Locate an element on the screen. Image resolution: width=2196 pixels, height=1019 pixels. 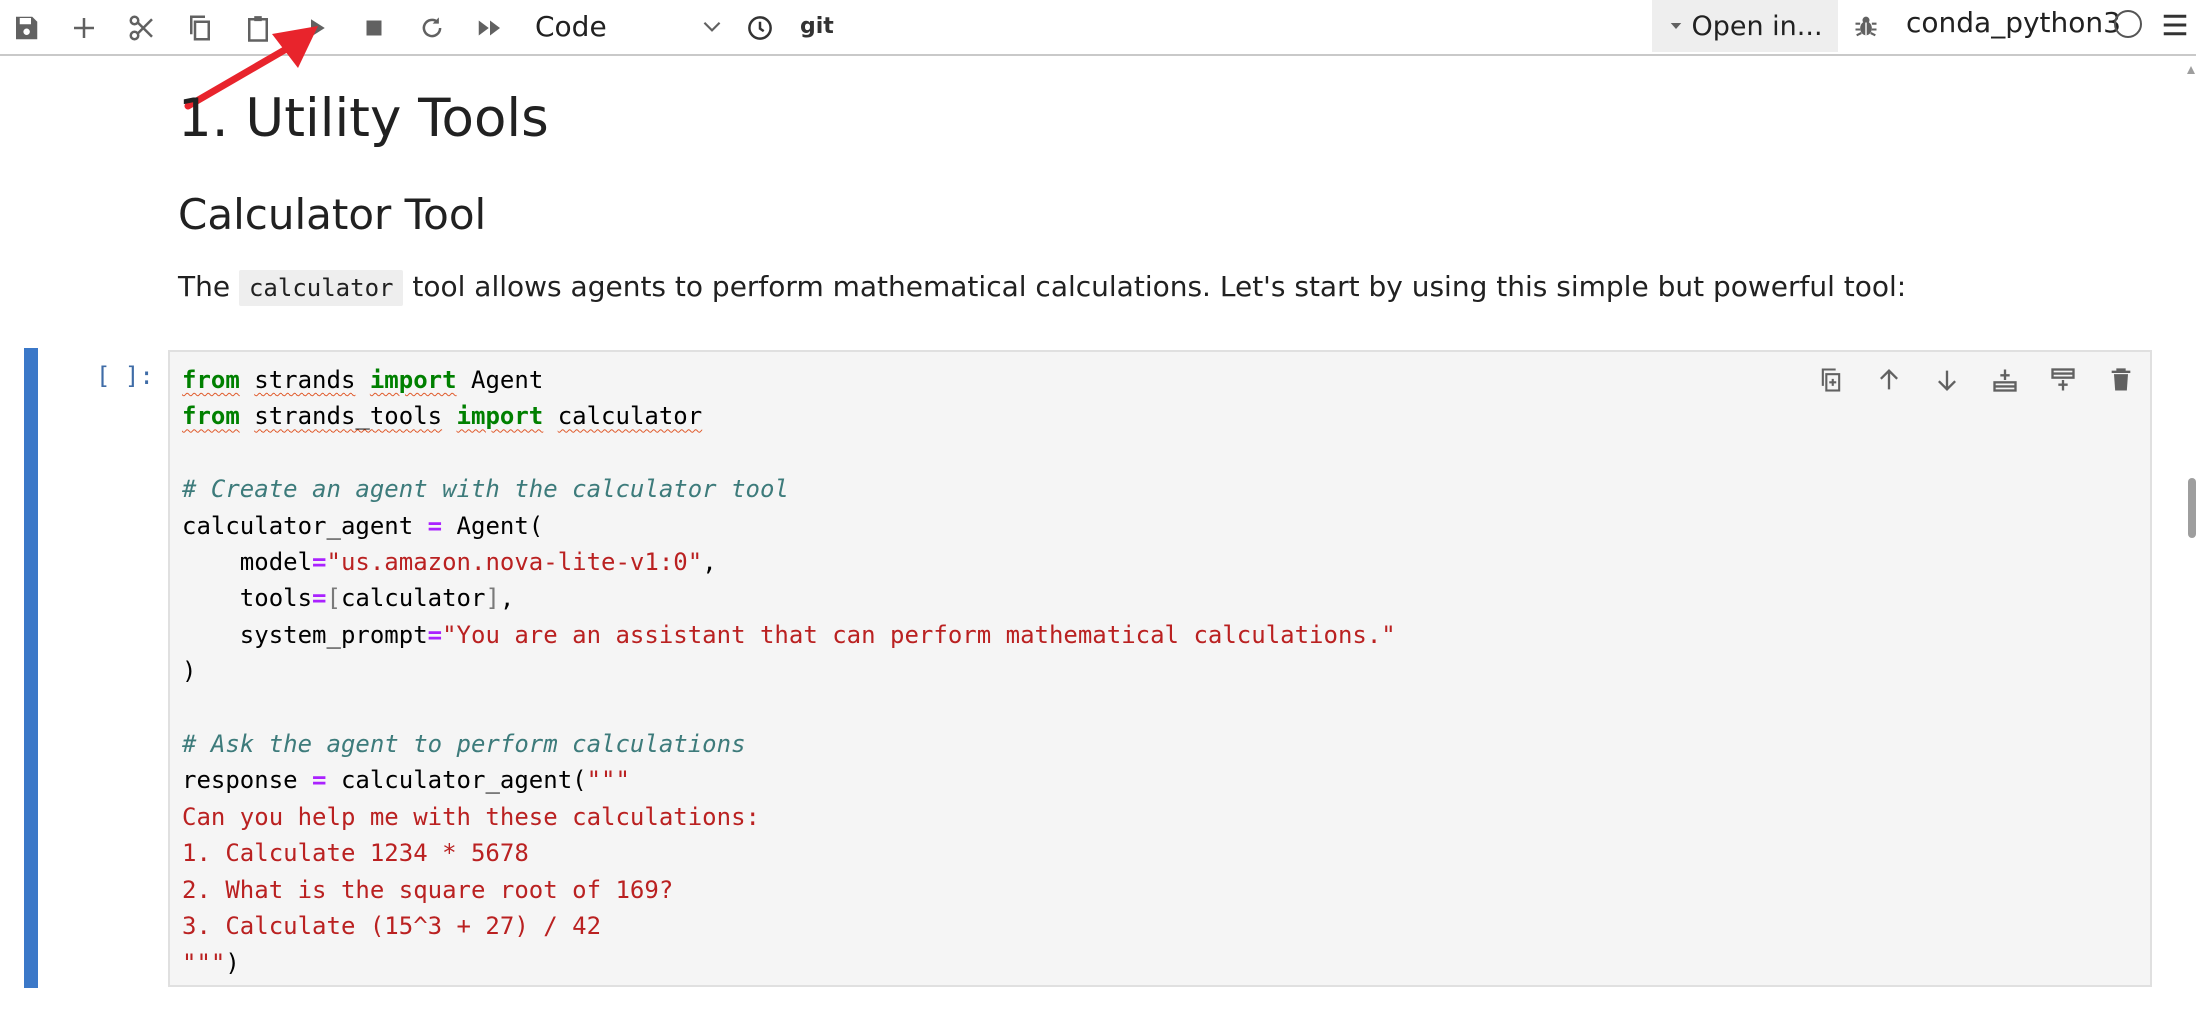
duplicate-icon is located at coordinates (1831, 380).